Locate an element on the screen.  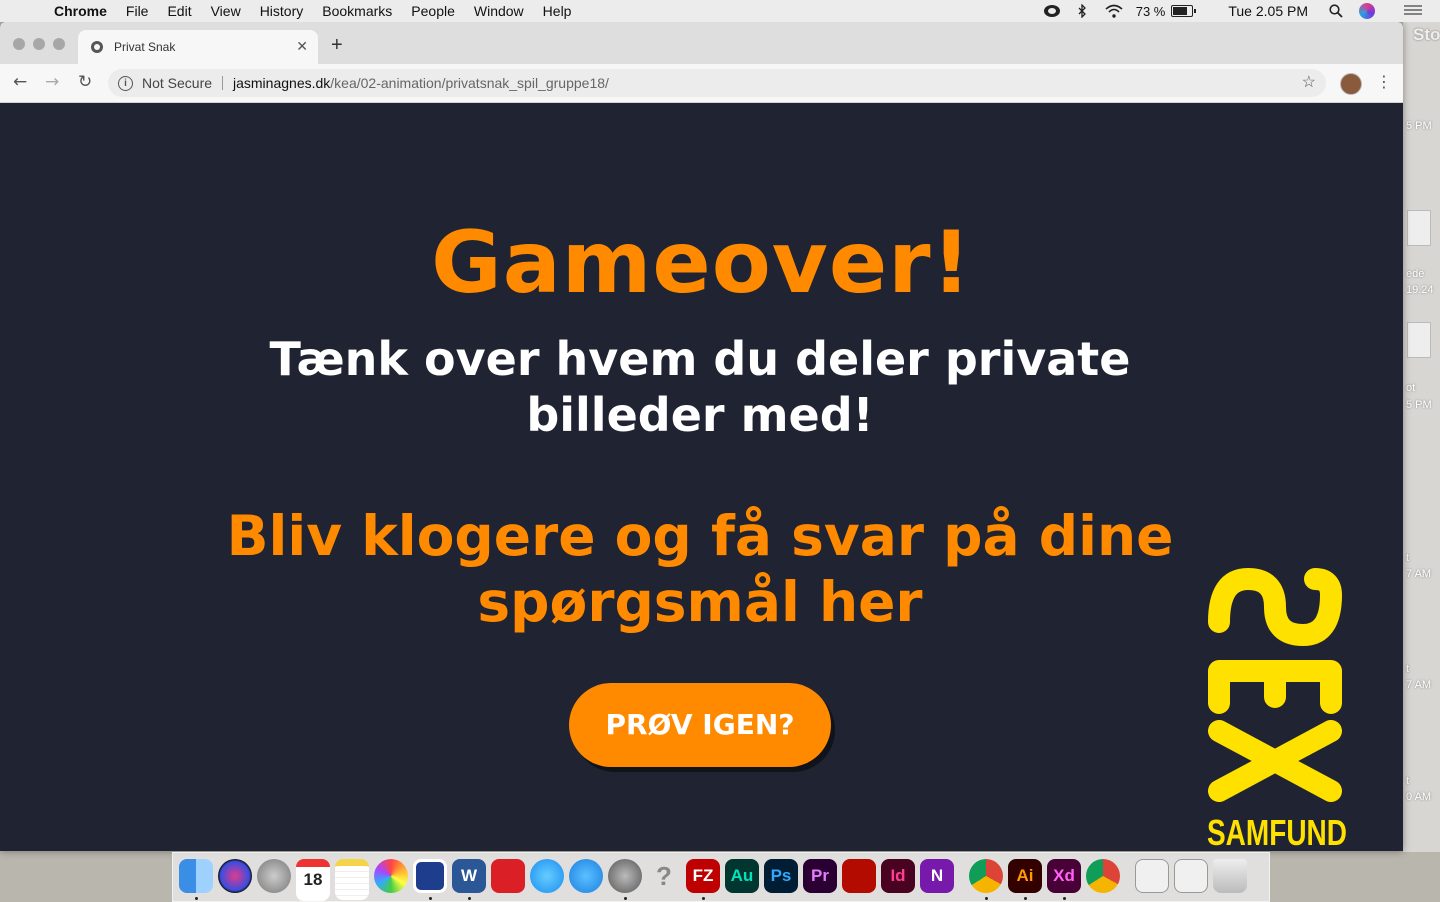
xd-icon: Xd is located at coordinates (1064, 876).